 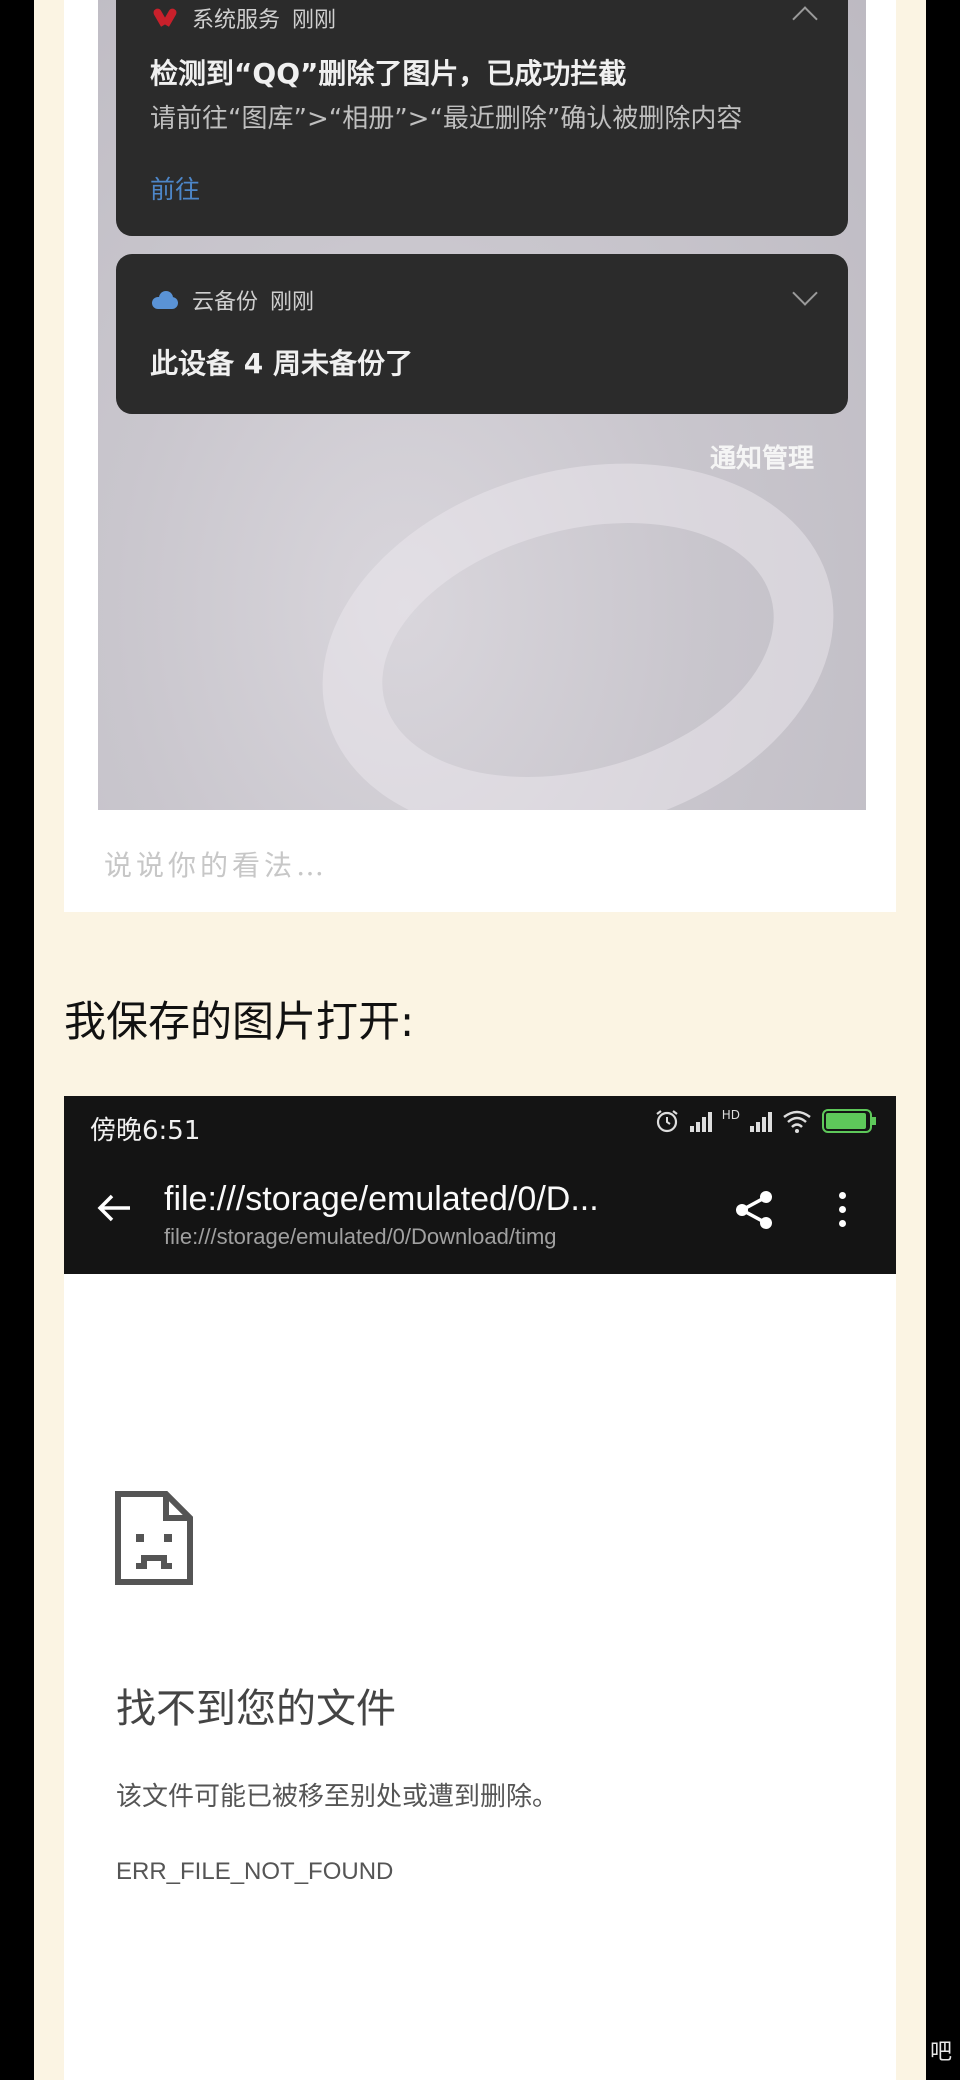 What do you see at coordinates (762, 456) in the screenshot?
I see `notification-manage-button: 通知管理` at bounding box center [762, 456].